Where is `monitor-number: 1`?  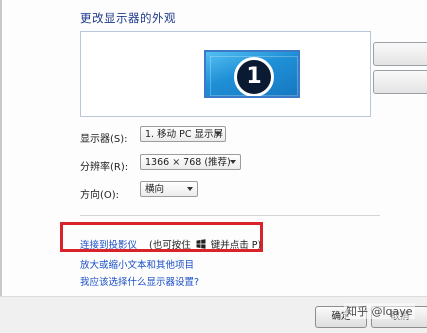 monitor-number: 1 is located at coordinates (254, 76).